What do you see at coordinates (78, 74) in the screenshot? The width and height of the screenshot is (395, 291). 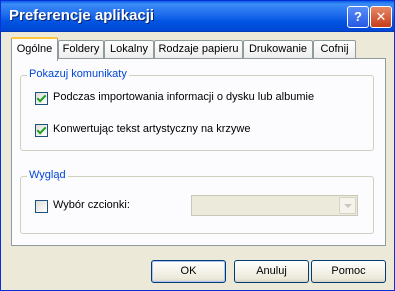 I see `messages-group-title: Pokazuj komunikaty` at bounding box center [78, 74].